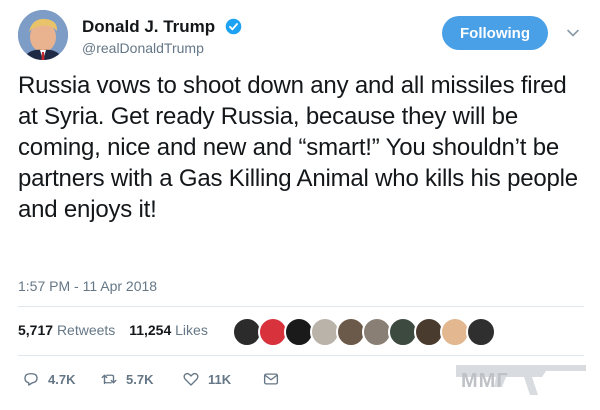  Describe the element at coordinates (301, 306) in the screenshot. I see `divider` at that location.